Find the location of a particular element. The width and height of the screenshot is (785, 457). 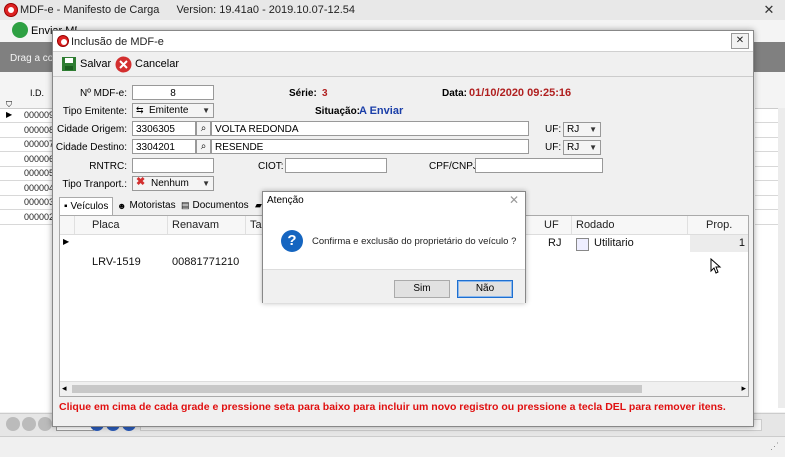

first-page-icon is located at coordinates (13, 424).